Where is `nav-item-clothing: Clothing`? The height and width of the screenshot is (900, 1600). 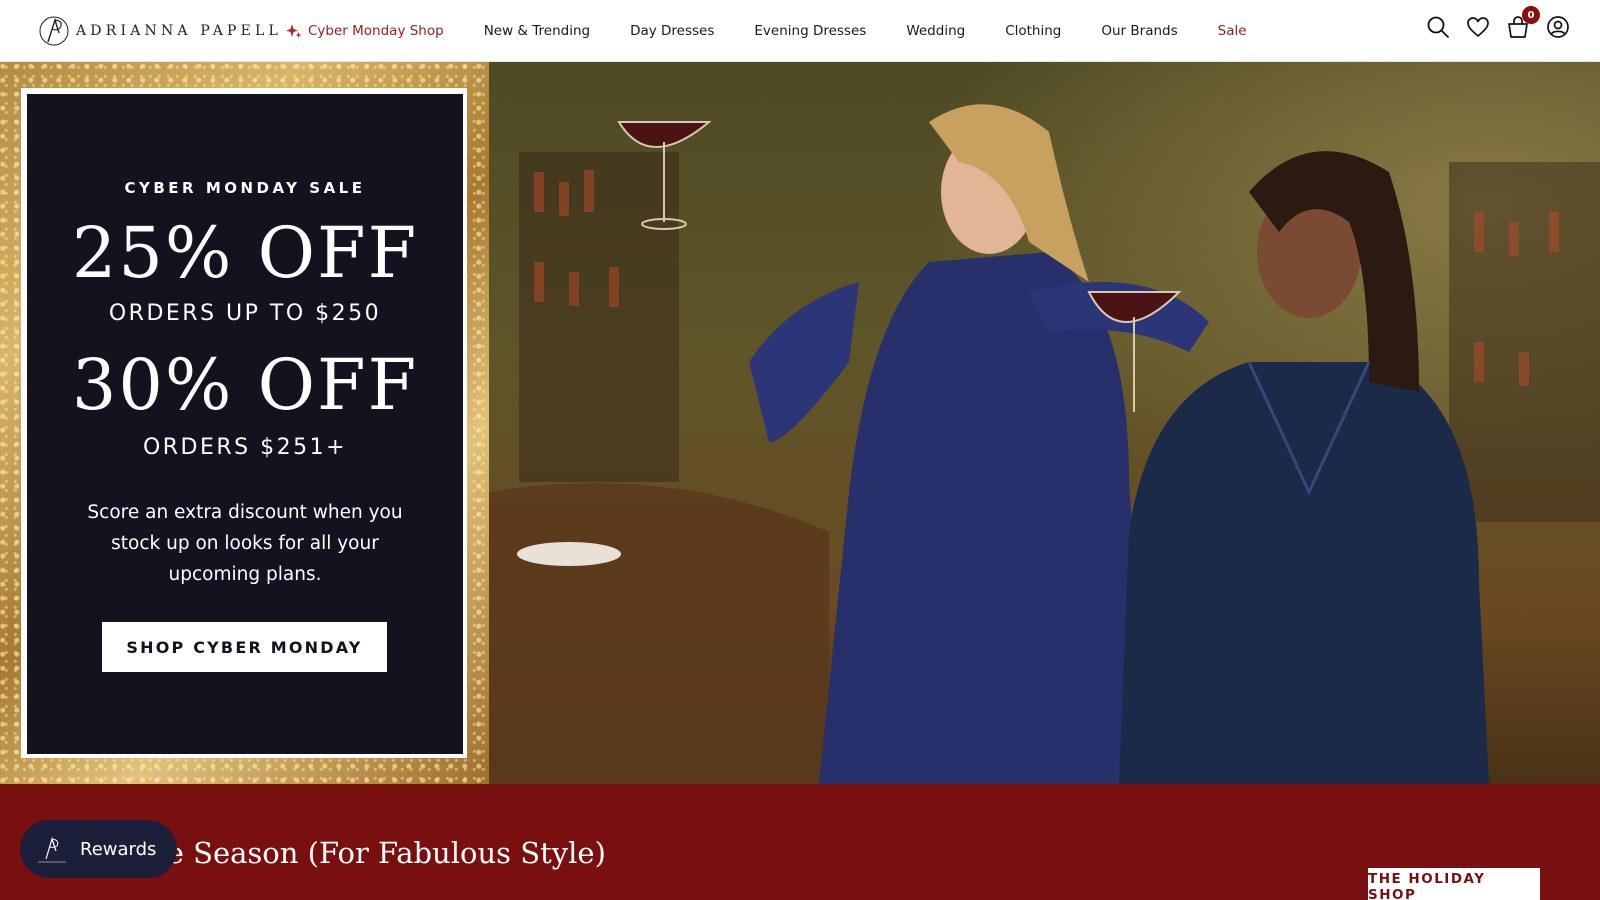 nav-item-clothing: Clothing is located at coordinates (1033, 31).